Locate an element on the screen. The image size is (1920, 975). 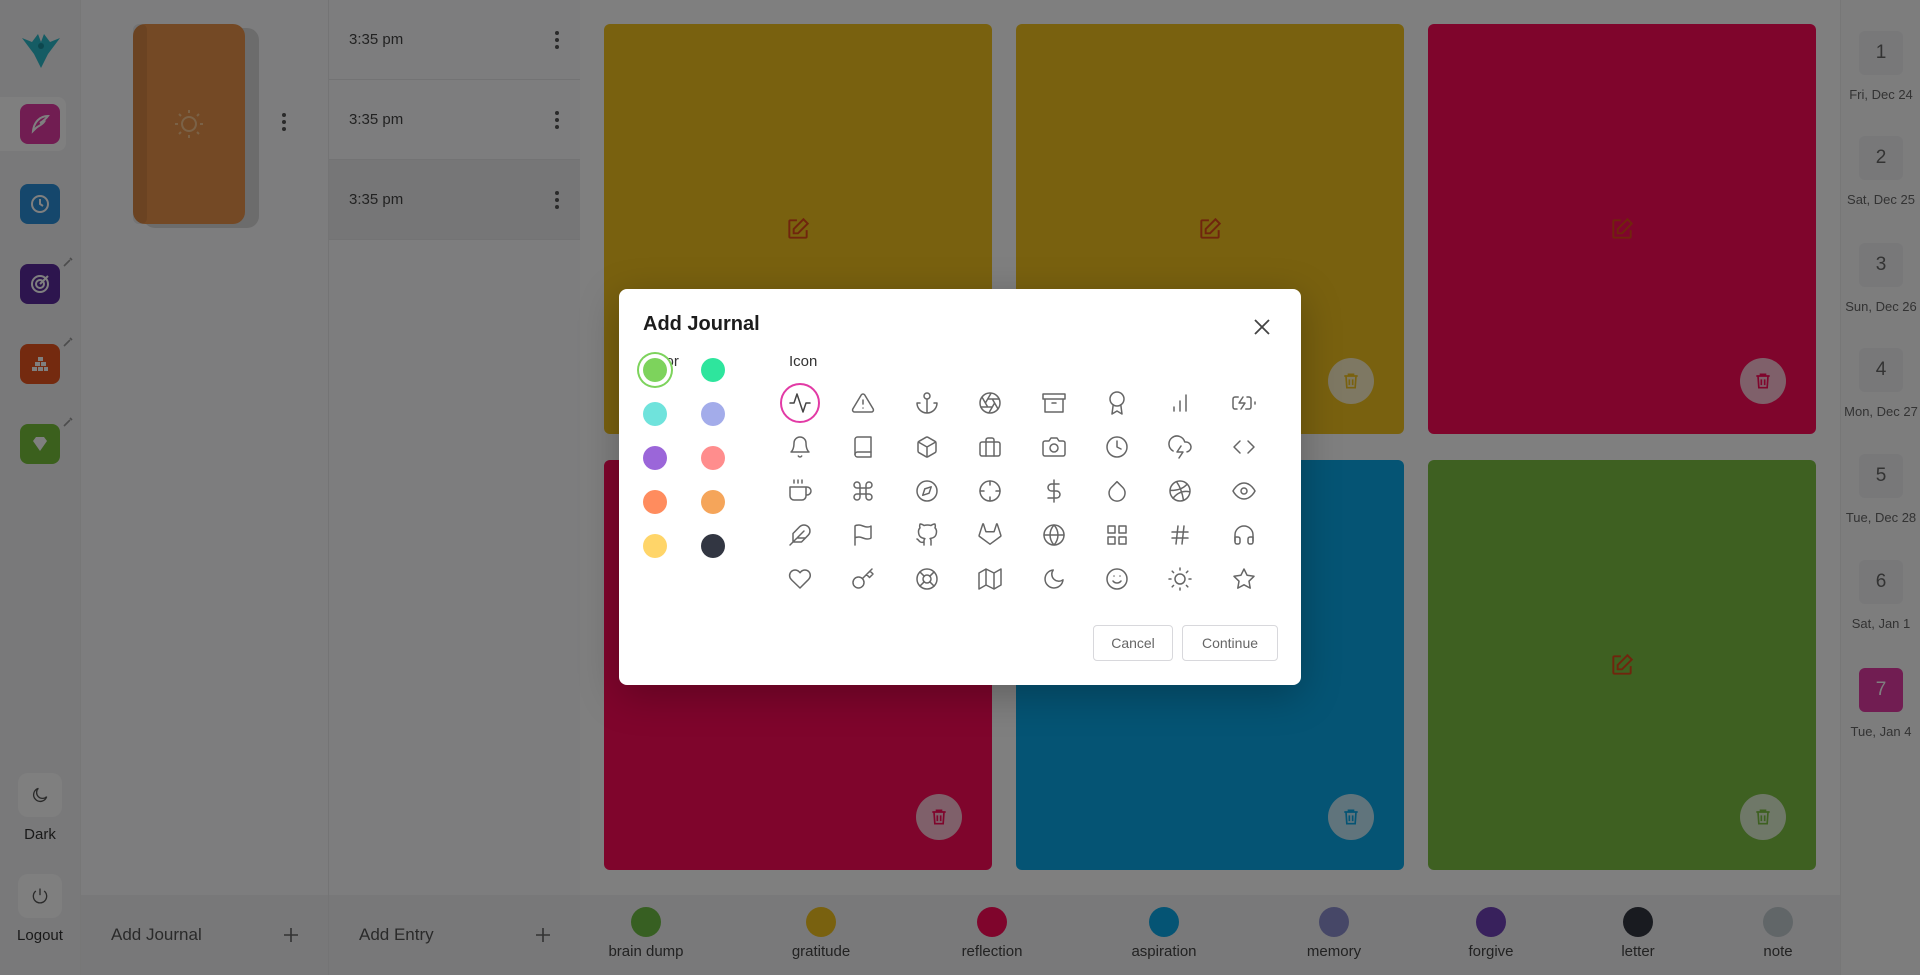
flag-icon is located at coordinates (863, 535).